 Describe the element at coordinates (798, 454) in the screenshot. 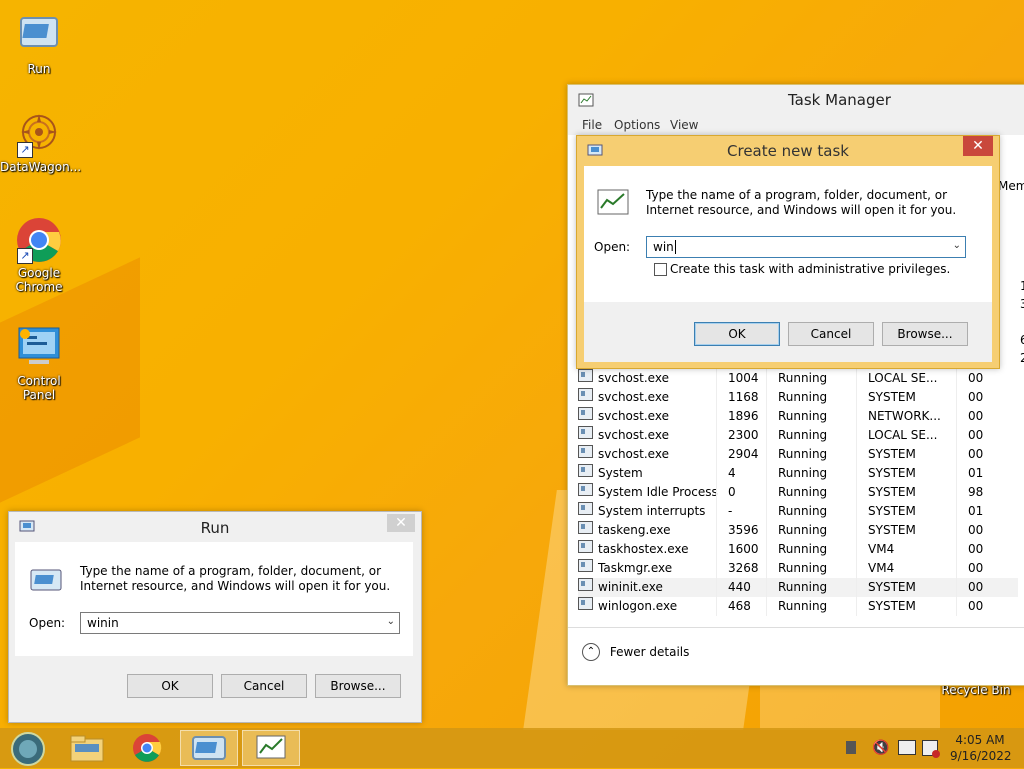

I see `process-row: svchost.exe 2904 Running SYSTEM 00` at that location.